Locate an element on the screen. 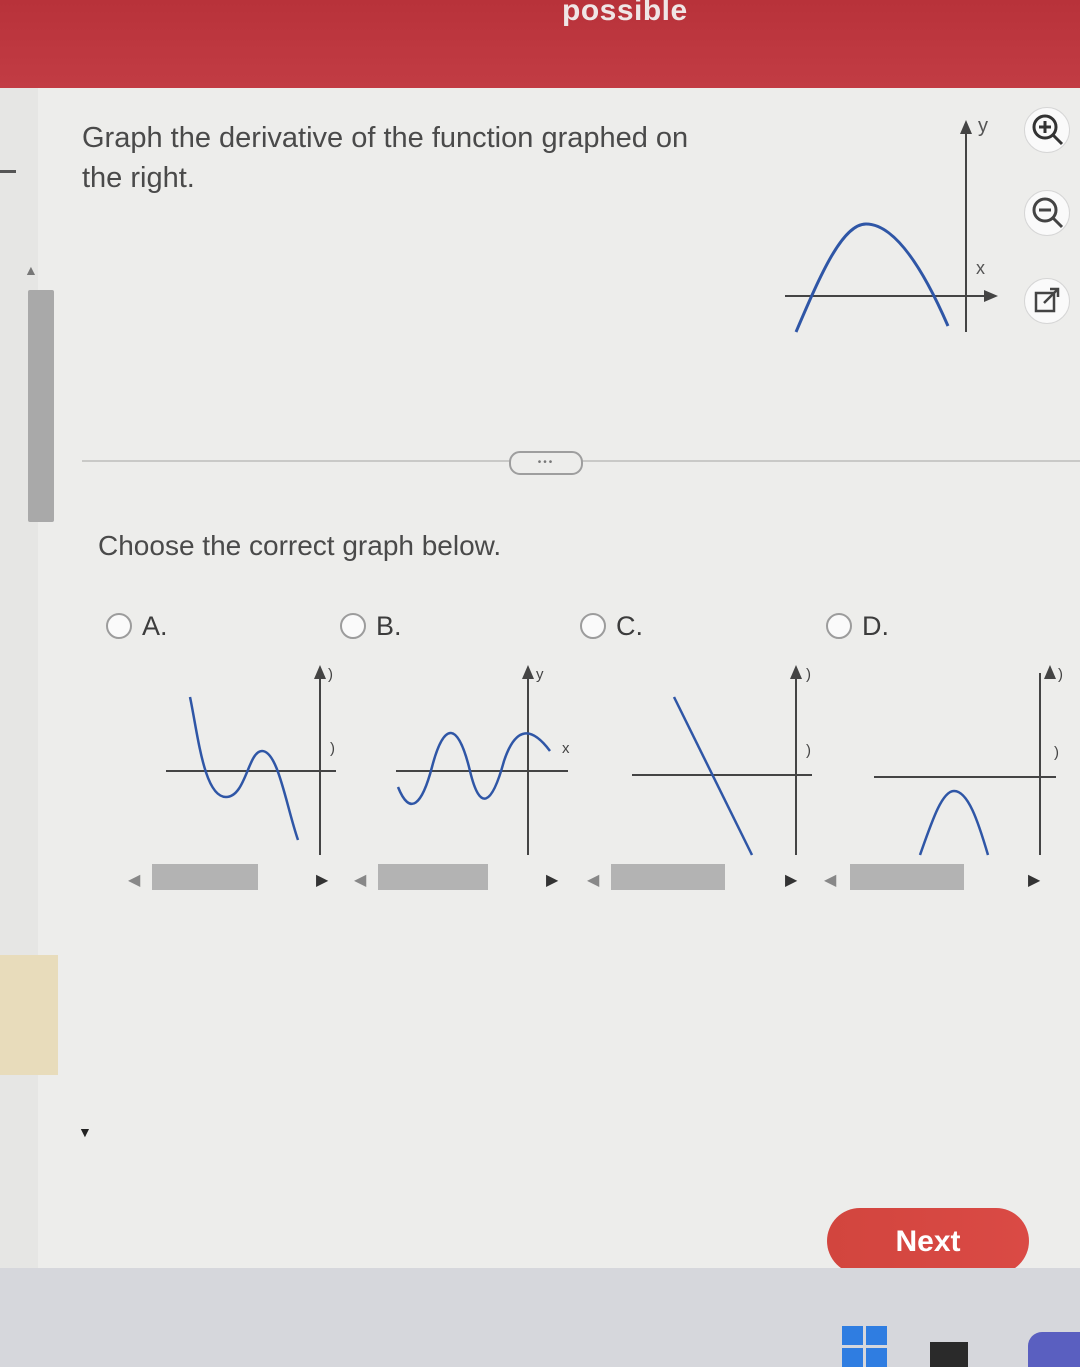 The image size is (1080, 1367). vertical-scrollbar-thumb is located at coordinates (41, 406).